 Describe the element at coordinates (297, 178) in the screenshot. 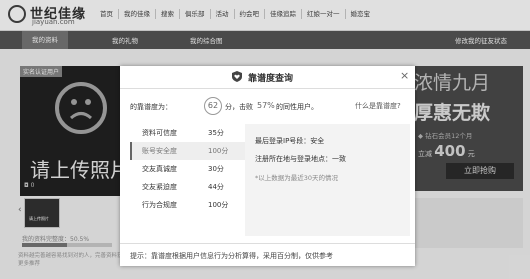

I see `detail-note: *以上数据为最近30天的情况` at that location.